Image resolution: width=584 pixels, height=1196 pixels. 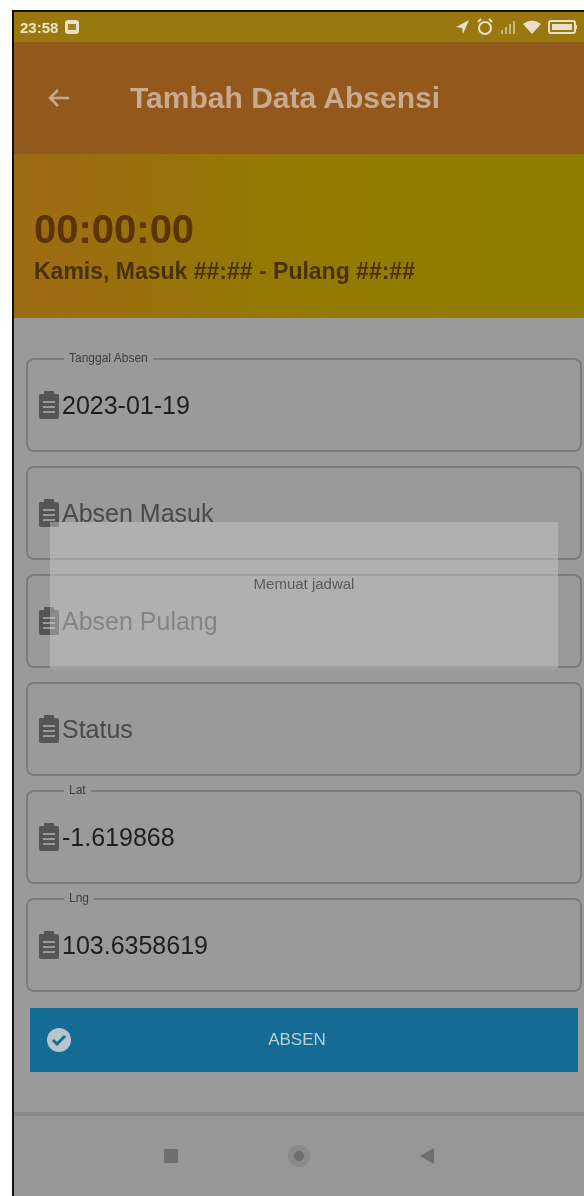 What do you see at coordinates (285, 98) in the screenshot?
I see `screen-title: Tambah Data Absensi` at bounding box center [285, 98].